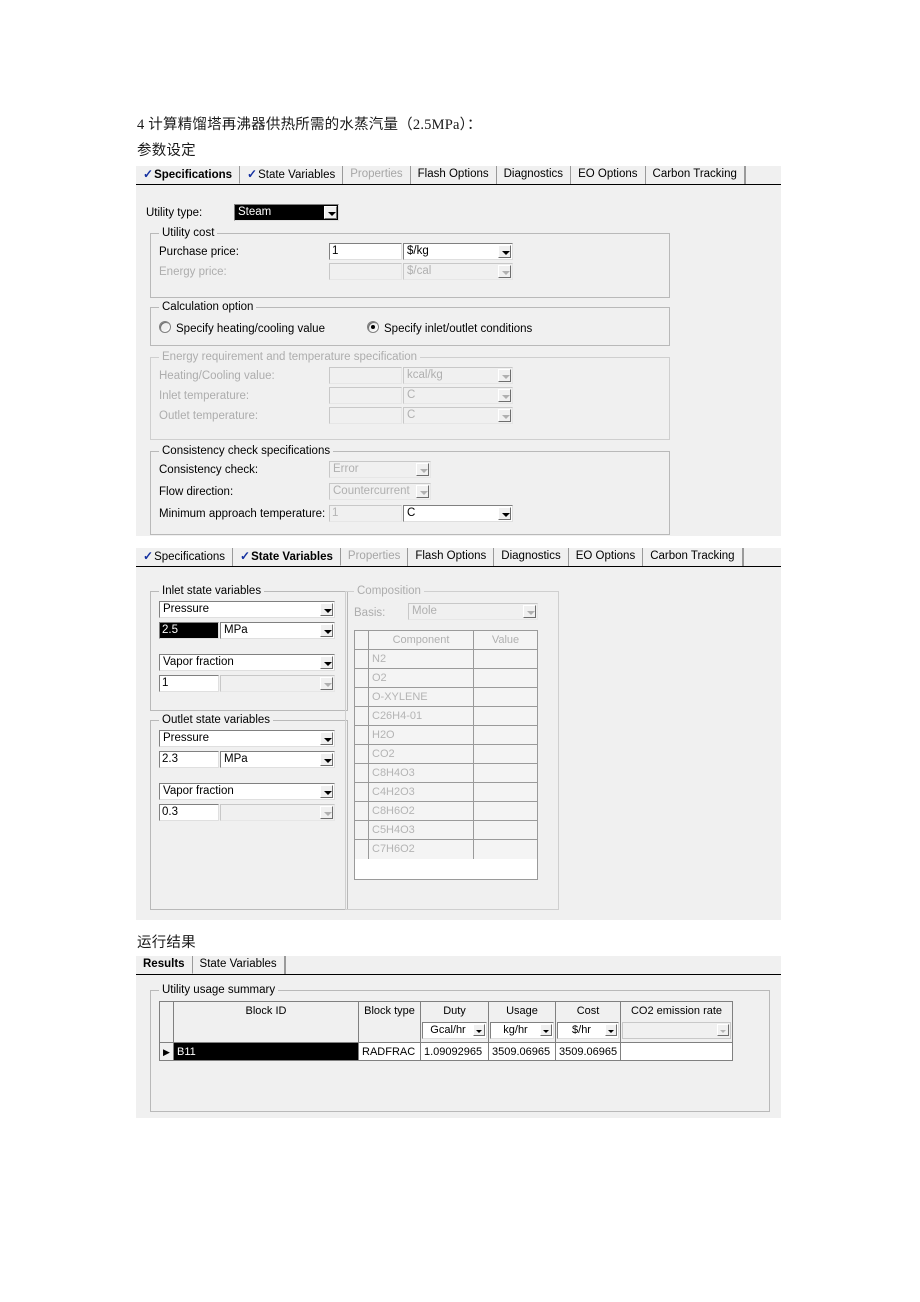  What do you see at coordinates (390, 1011) in the screenshot?
I see `block-type-header: Block type` at bounding box center [390, 1011].